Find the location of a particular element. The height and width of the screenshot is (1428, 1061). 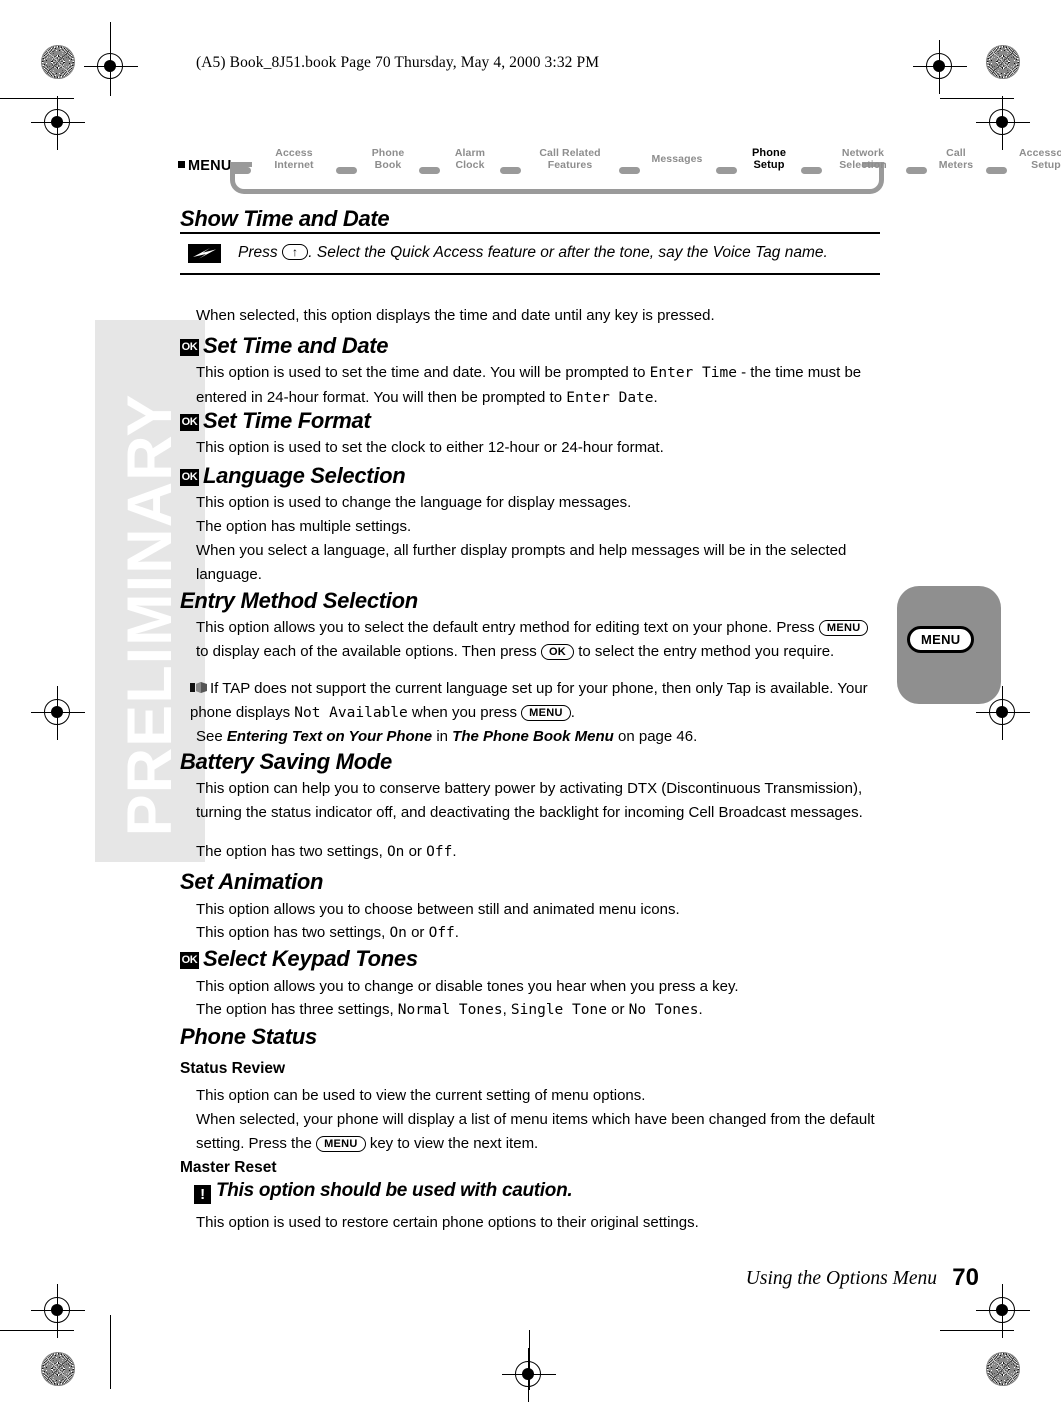

menu-path-item-alarm-clock: Alarm Clock is located at coordinates (470, 159).